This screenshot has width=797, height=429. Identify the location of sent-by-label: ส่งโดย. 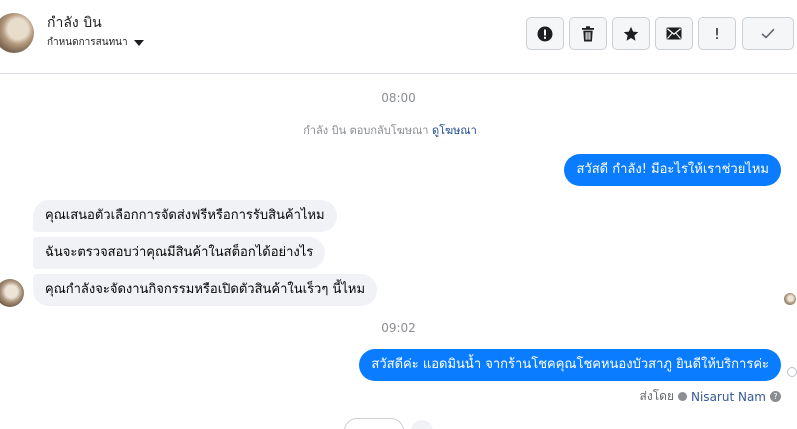
(656, 396).